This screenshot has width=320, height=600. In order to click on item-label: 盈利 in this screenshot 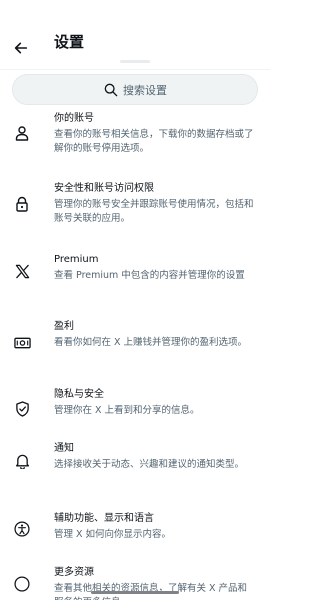, I will do `click(64, 326)`.